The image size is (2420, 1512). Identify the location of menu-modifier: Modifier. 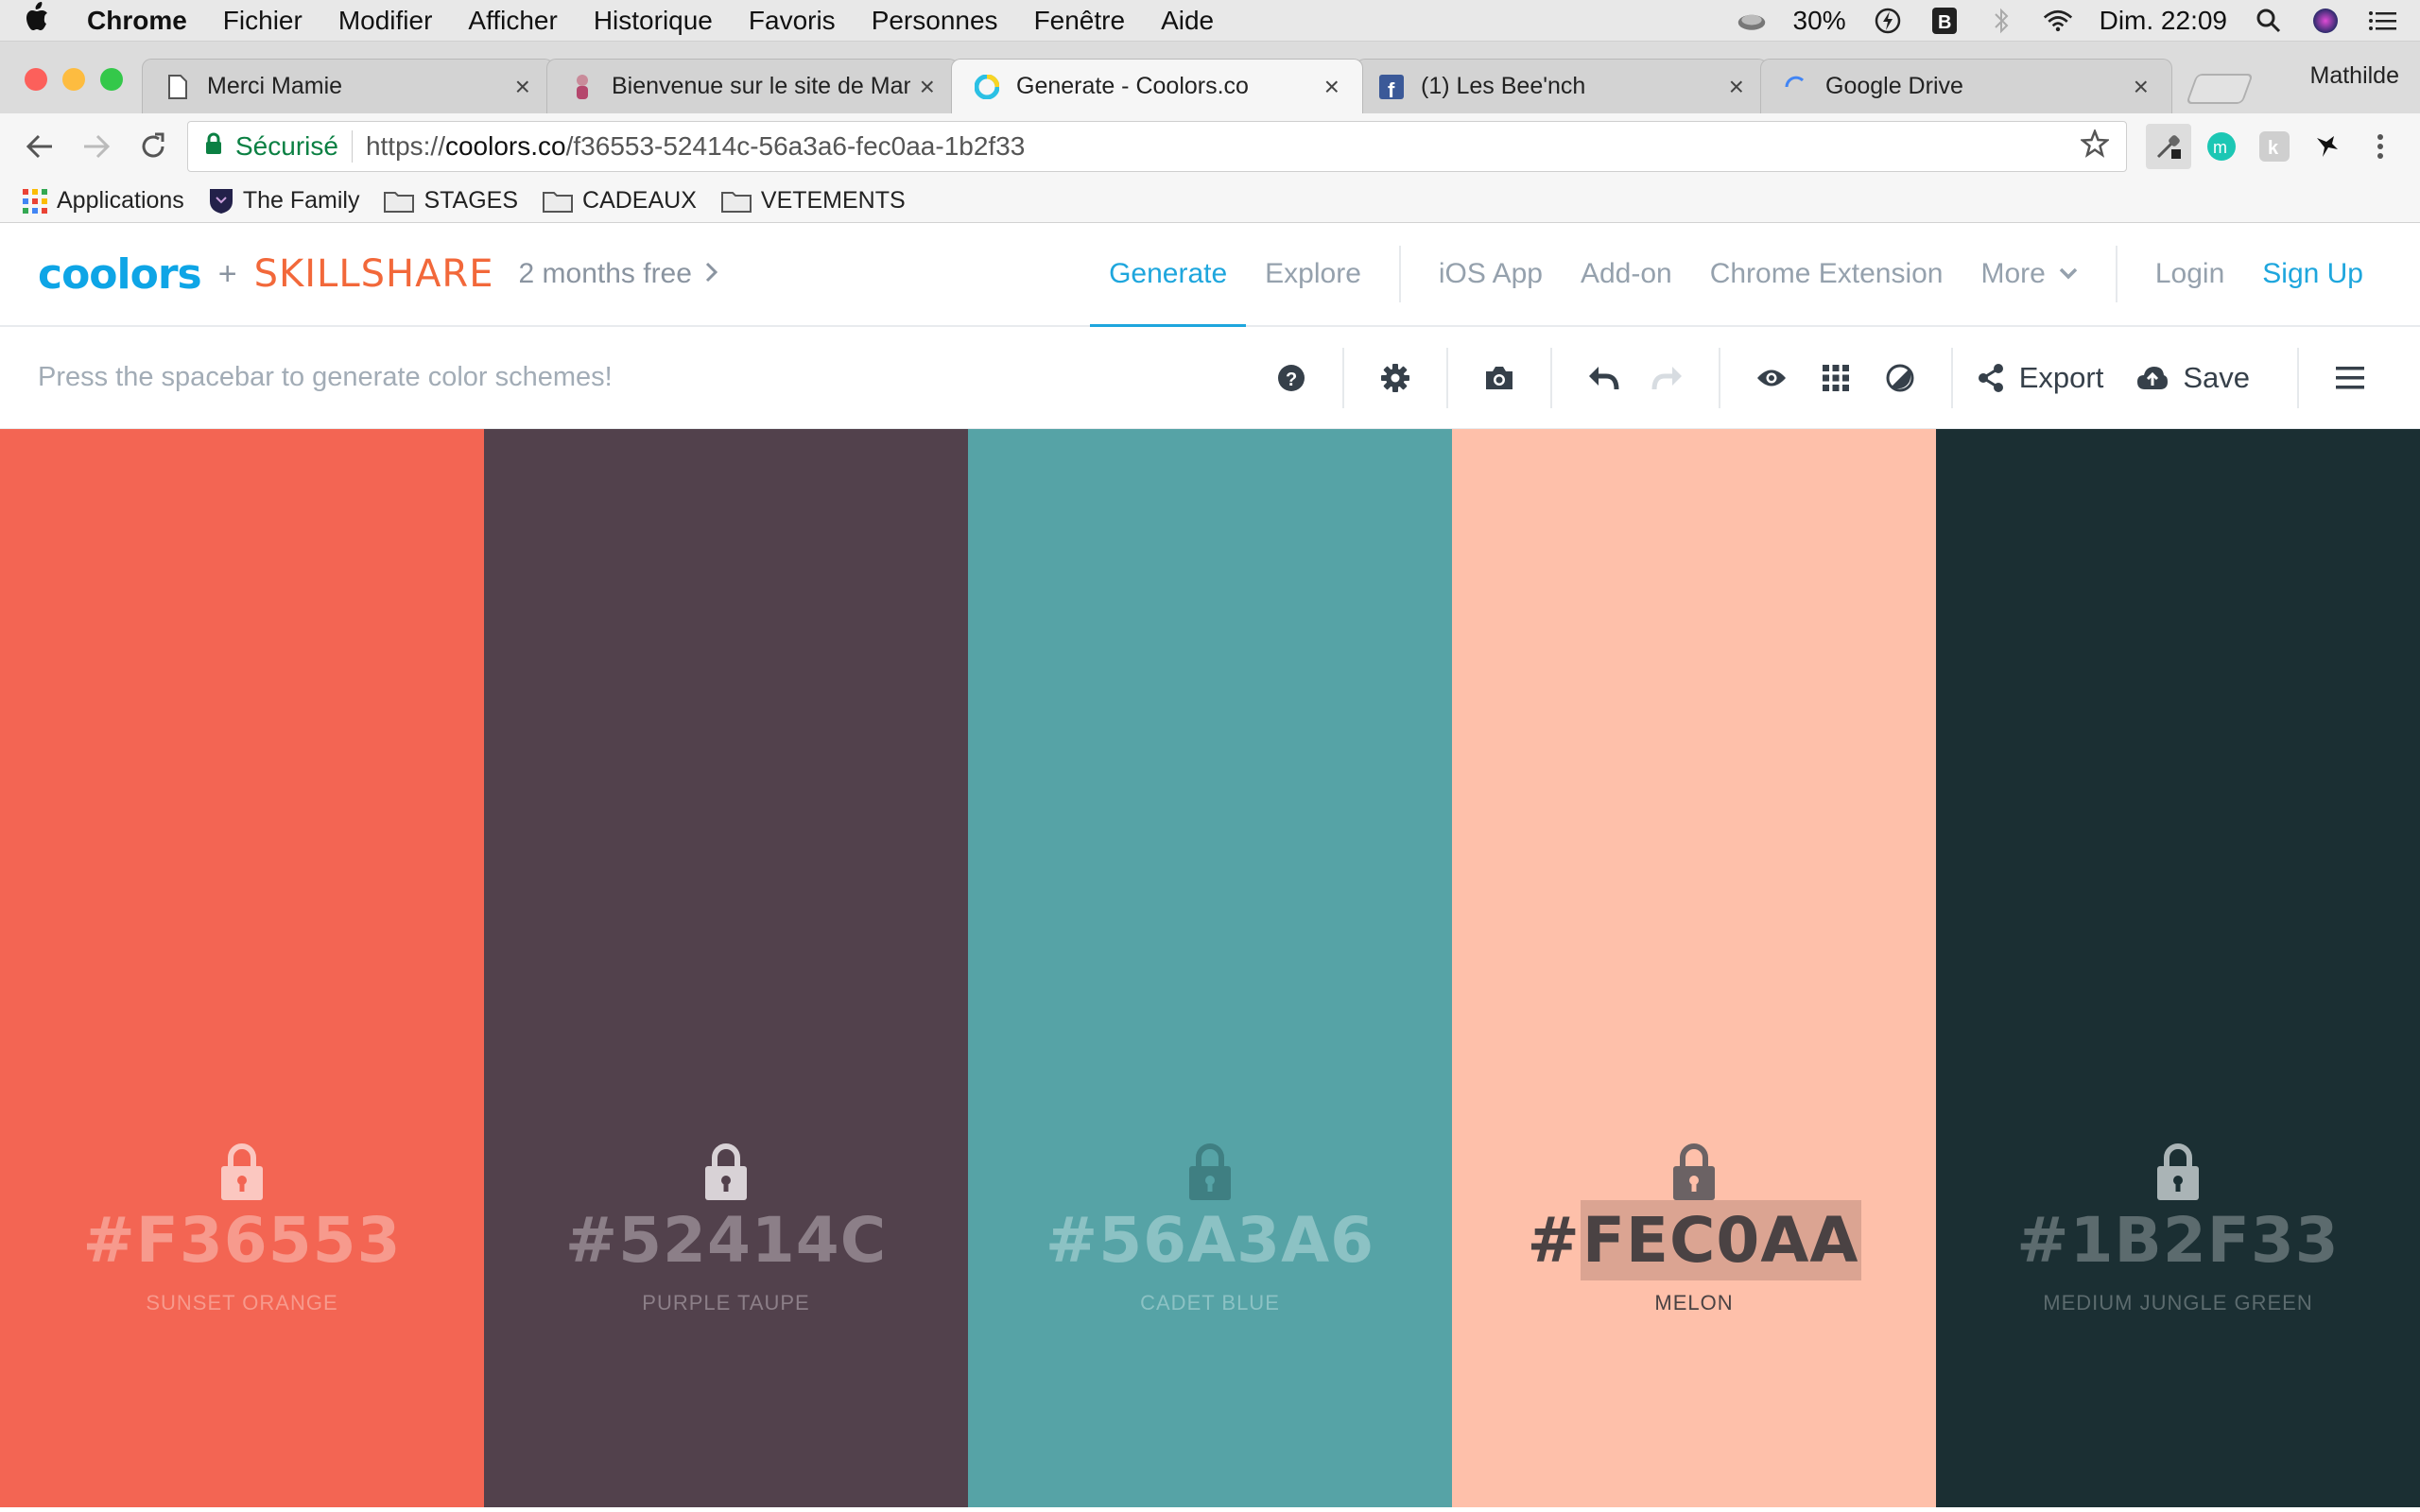
(385, 21).